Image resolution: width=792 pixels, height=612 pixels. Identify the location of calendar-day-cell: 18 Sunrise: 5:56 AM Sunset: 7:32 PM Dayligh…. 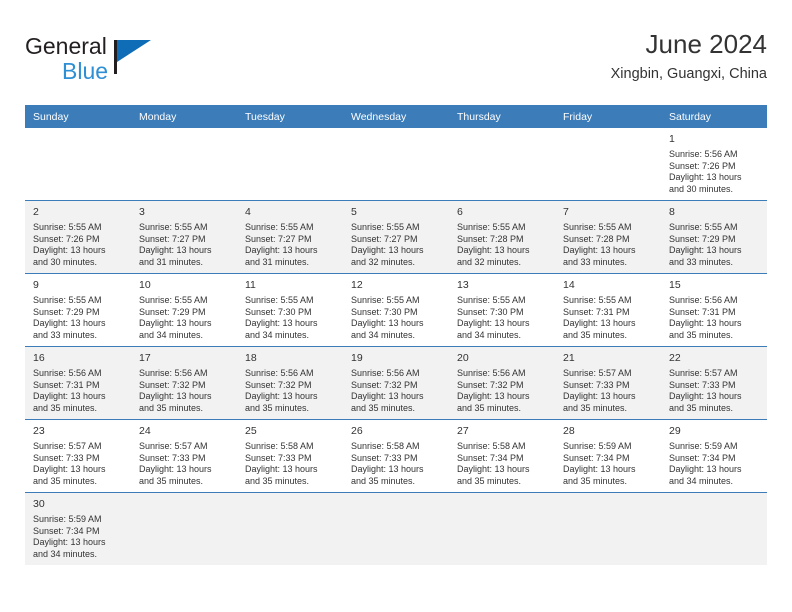
(290, 383).